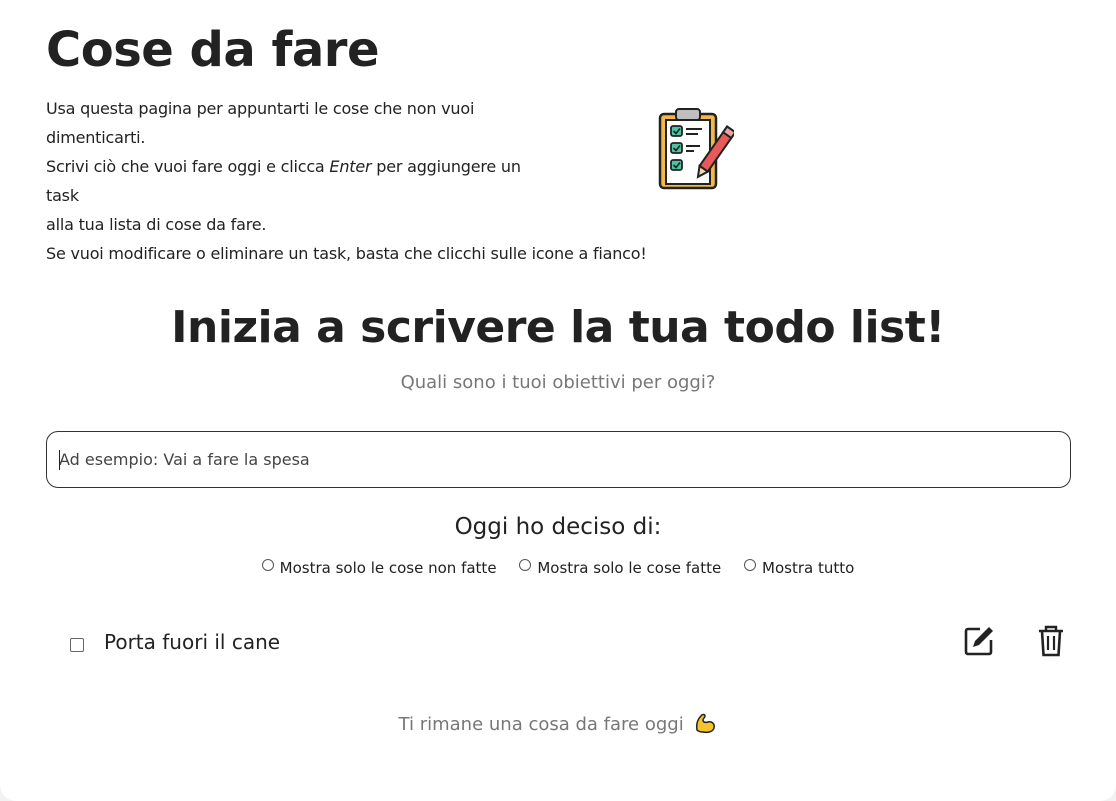 The width and height of the screenshot is (1116, 801). Describe the element at coordinates (446, 166) in the screenshot. I see `intro-text-part: per aggiungere un` at that location.